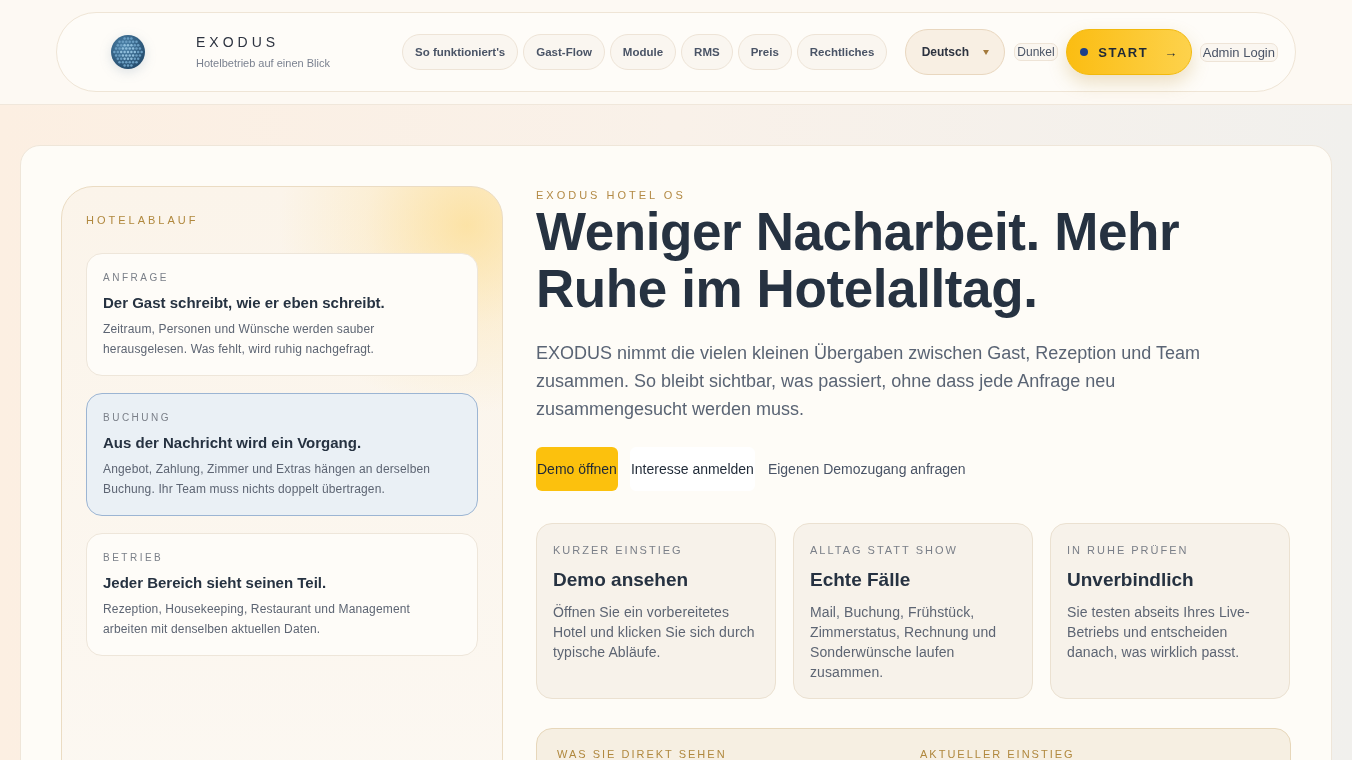 The width and height of the screenshot is (1352, 760). What do you see at coordinates (134, 557) in the screenshot?
I see `step-label: BETRIEB` at bounding box center [134, 557].